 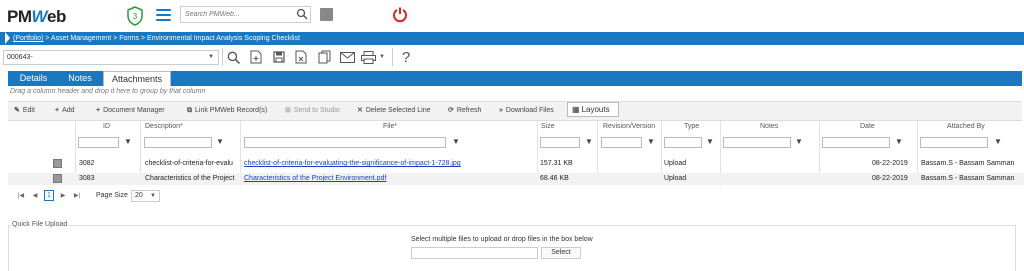 What do you see at coordinates (111, 57) in the screenshot?
I see `record-selector: 000643- ▼` at bounding box center [111, 57].